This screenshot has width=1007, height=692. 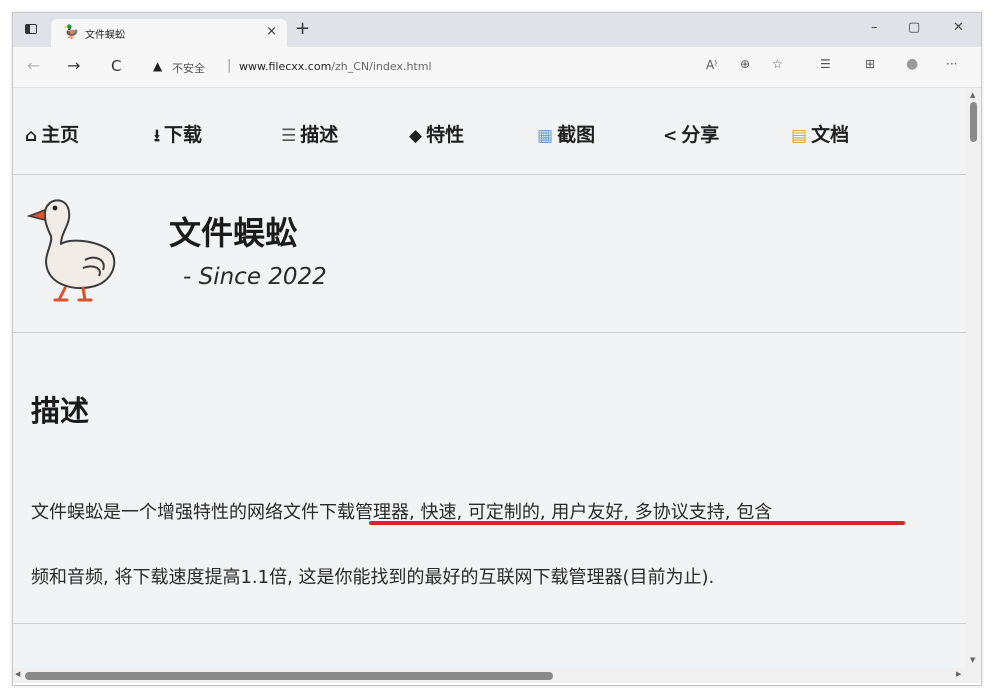 I want to click on site-title: 文件蜈蚣, so click(x=233, y=233).